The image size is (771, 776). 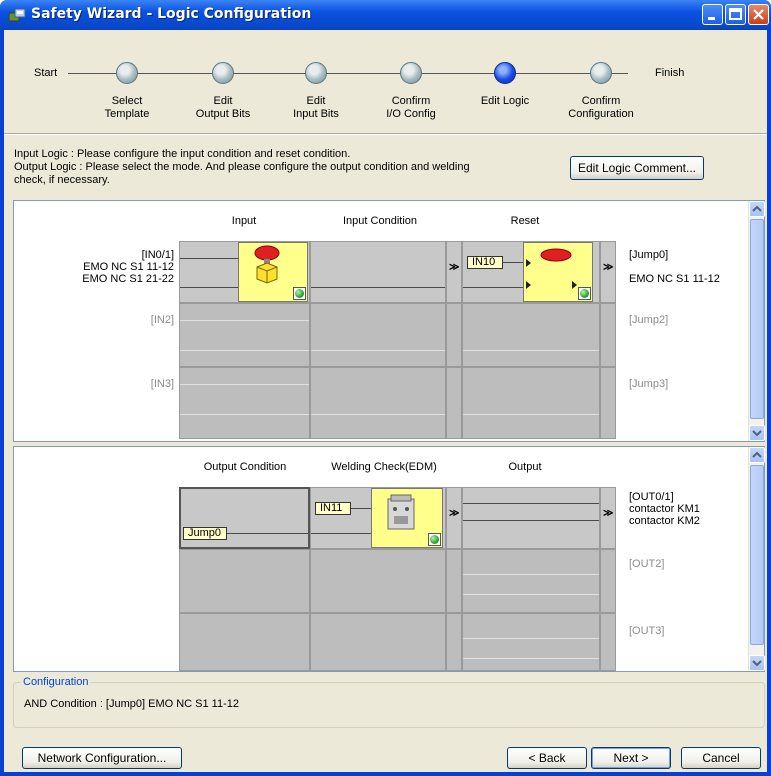 I want to click on step-label-edit-logic: Edit Logic, so click(x=505, y=101).